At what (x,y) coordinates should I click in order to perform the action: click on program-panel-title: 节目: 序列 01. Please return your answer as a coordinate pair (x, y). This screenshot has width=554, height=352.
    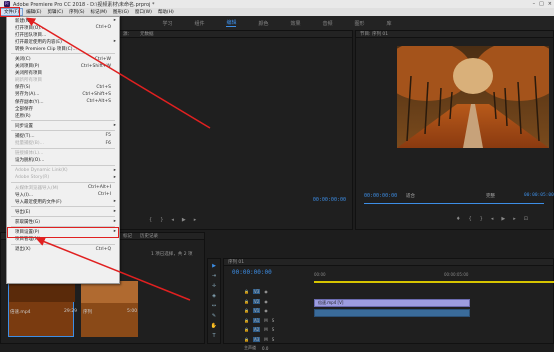
    Looking at the image, I should click on (374, 34).